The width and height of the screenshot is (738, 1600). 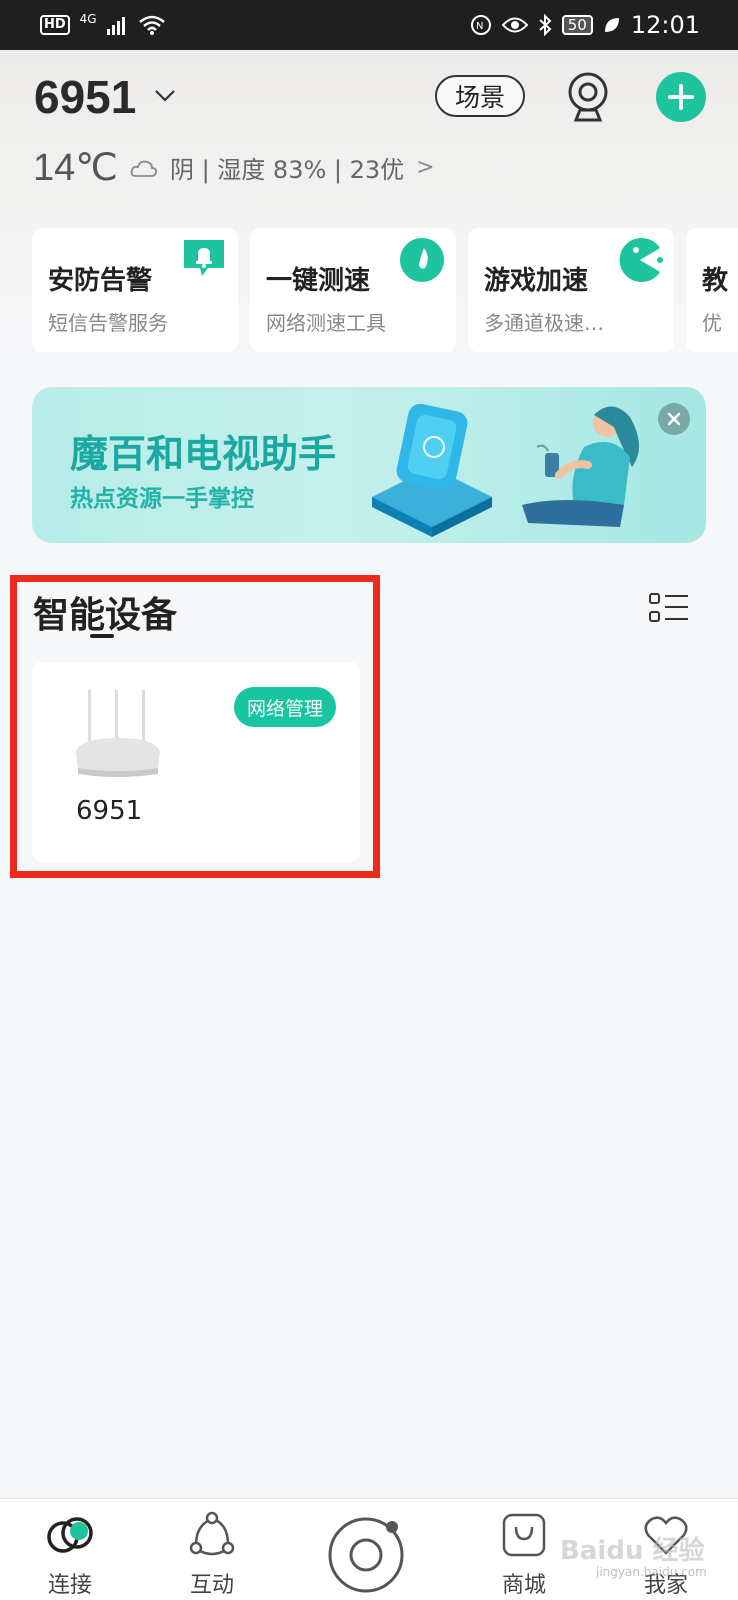 What do you see at coordinates (326, 323) in the screenshot?
I see `card-subtitle: 网络测速工具` at bounding box center [326, 323].